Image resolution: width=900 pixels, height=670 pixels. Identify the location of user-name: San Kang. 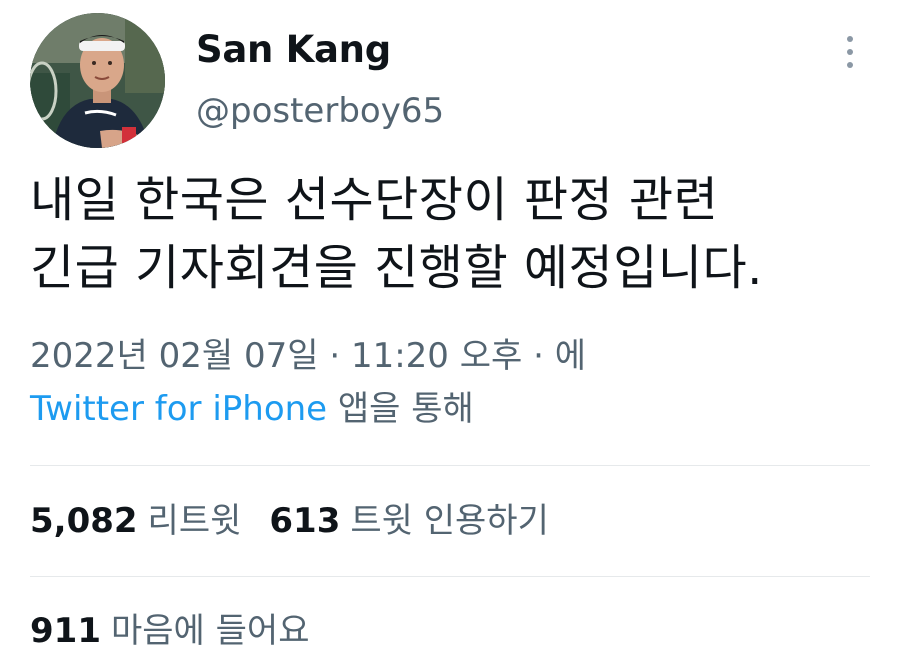
(293, 50).